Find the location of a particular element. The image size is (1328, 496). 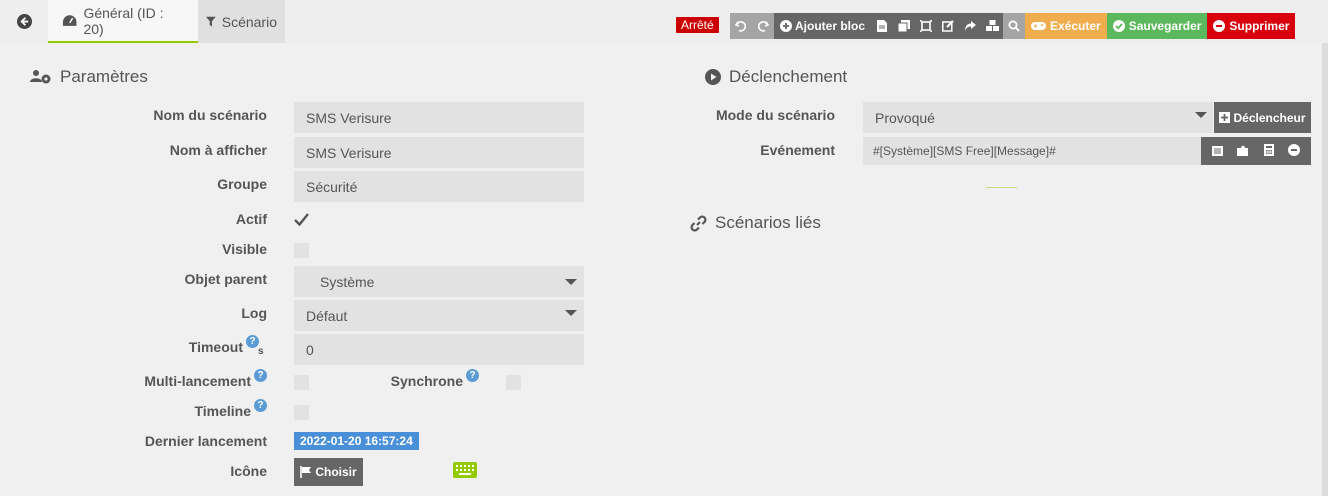

last-run-badge: 2022-01-20 16:57:24 is located at coordinates (356, 441).